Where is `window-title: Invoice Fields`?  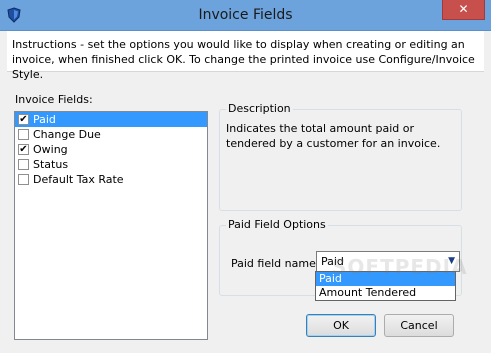 window-title: Invoice Fields is located at coordinates (245, 15).